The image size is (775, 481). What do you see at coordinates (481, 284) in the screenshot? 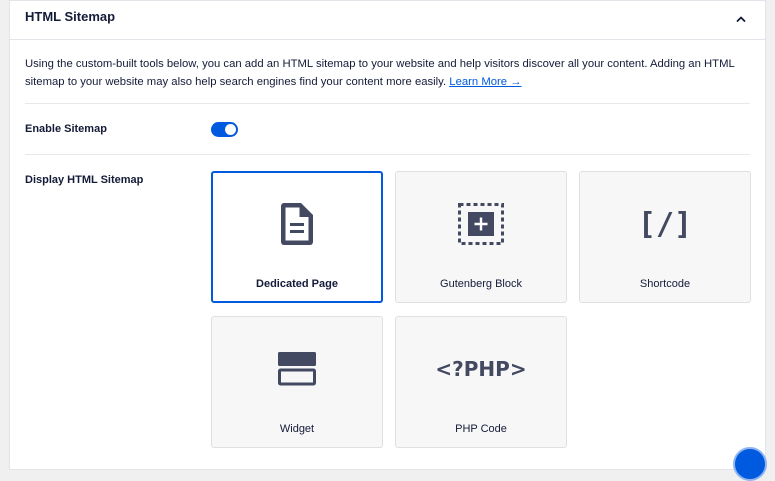
I see `option-label: Gutenberg Block` at bounding box center [481, 284].